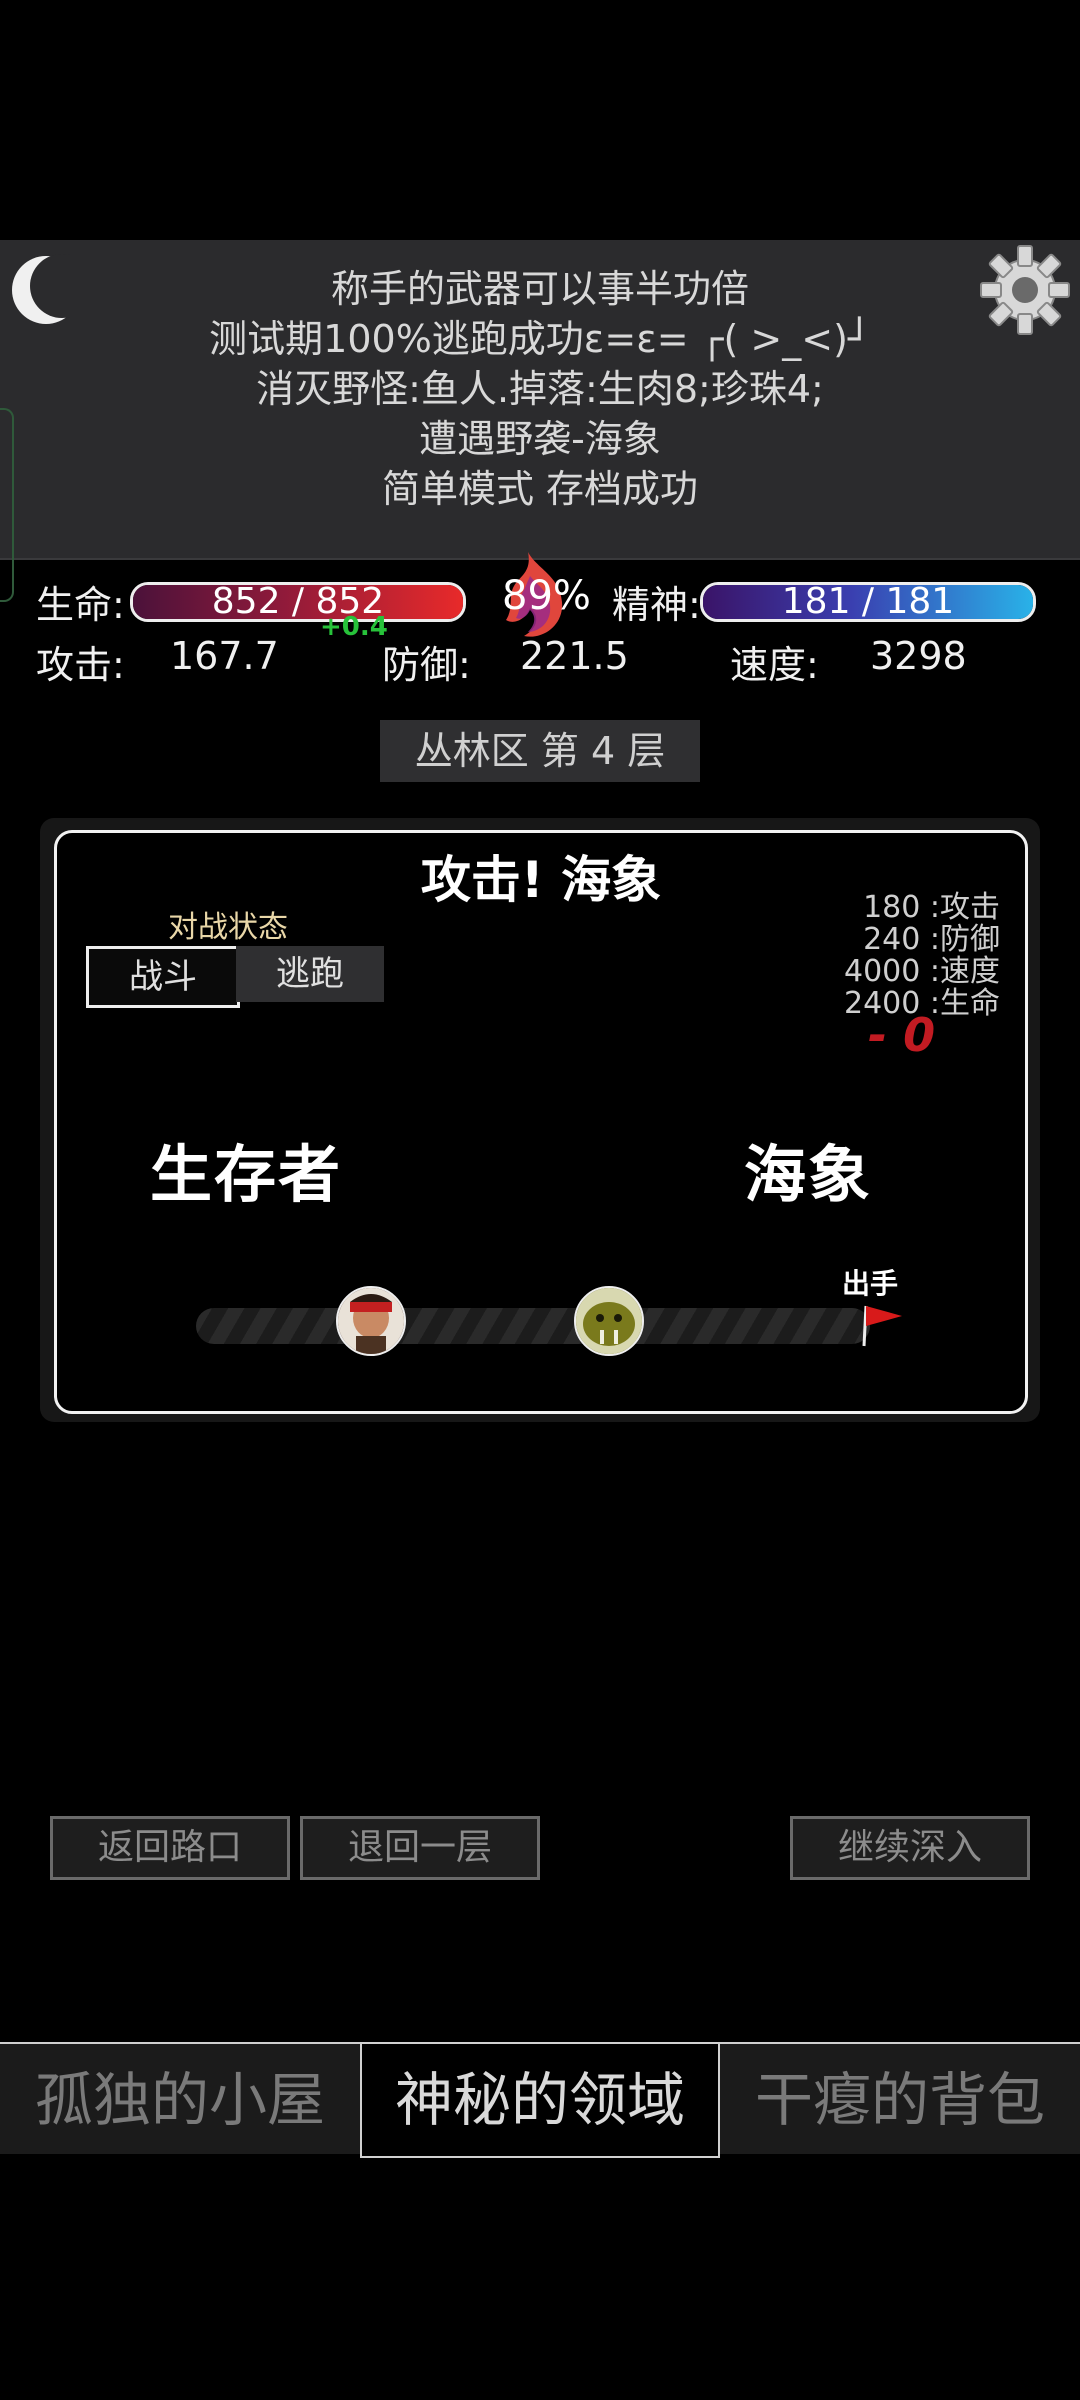  I want to click on tab-mysterious-realm: 神秘的领域, so click(540, 2100).